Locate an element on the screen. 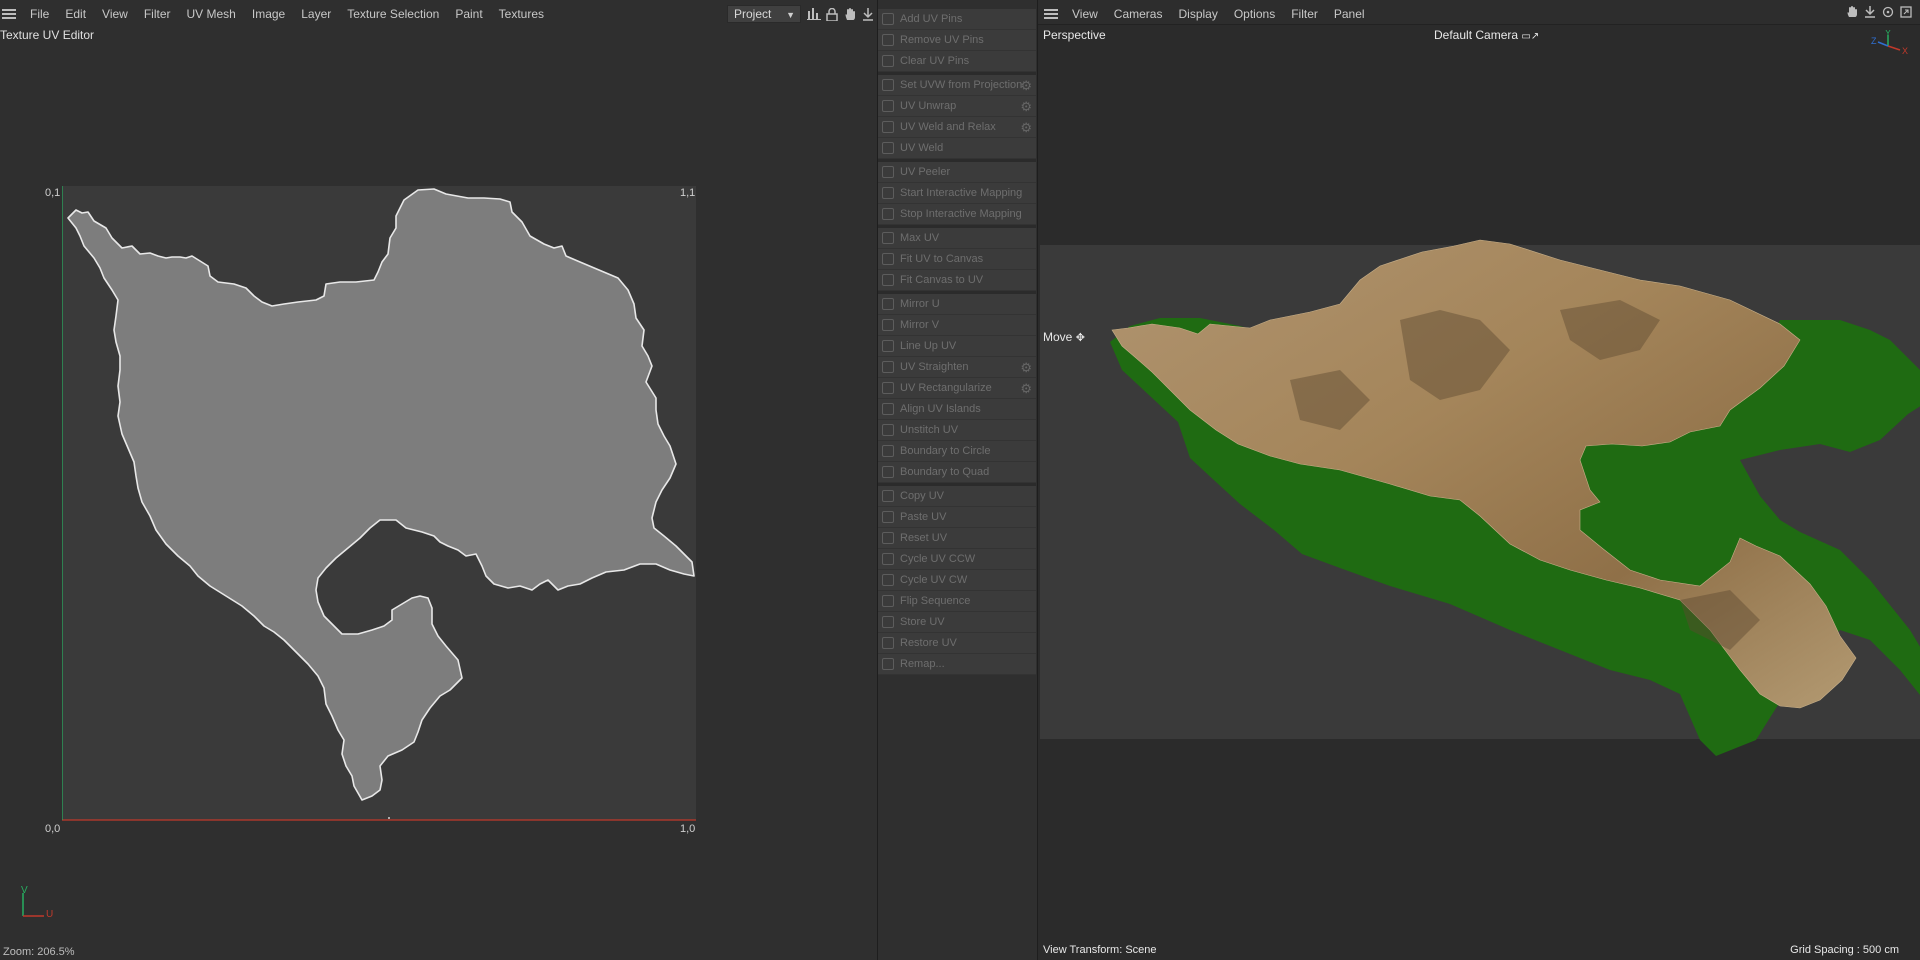 This screenshot has height=960, width=1920. command-fit-uv-to-canvas-button: Fit UV to Canvas is located at coordinates (957, 259).